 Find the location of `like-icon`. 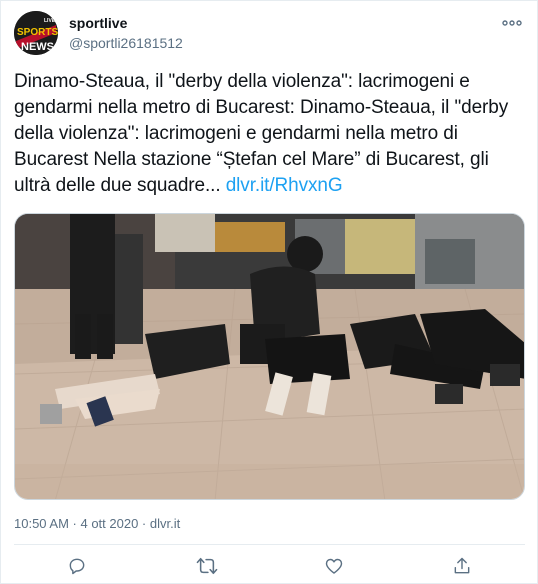

like-icon is located at coordinates (334, 566).